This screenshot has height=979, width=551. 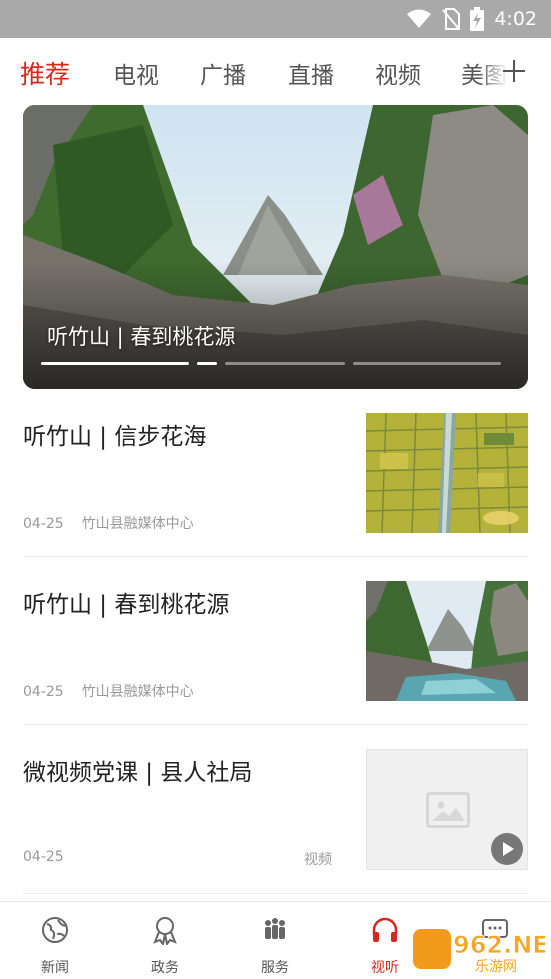 What do you see at coordinates (515, 19) in the screenshot?
I see `status-time: 4:02` at bounding box center [515, 19].